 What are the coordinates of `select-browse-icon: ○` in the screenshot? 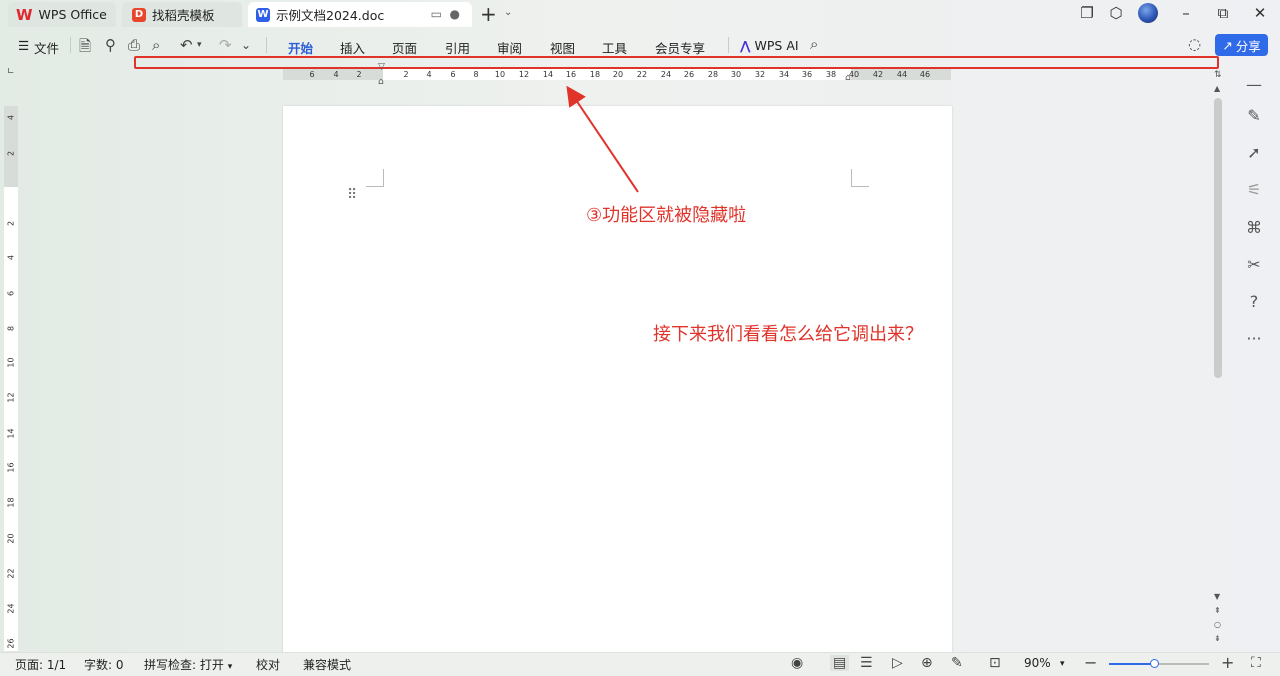 It's located at (1217, 624).